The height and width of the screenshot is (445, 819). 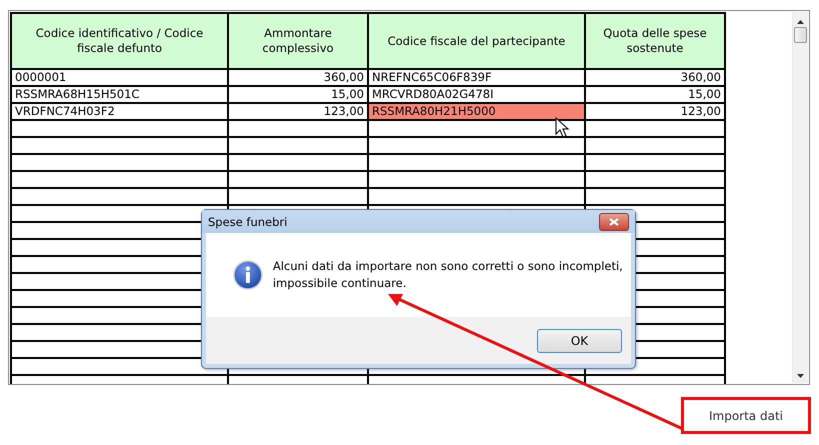 What do you see at coordinates (579, 340) in the screenshot?
I see `ok-button: OK` at bounding box center [579, 340].